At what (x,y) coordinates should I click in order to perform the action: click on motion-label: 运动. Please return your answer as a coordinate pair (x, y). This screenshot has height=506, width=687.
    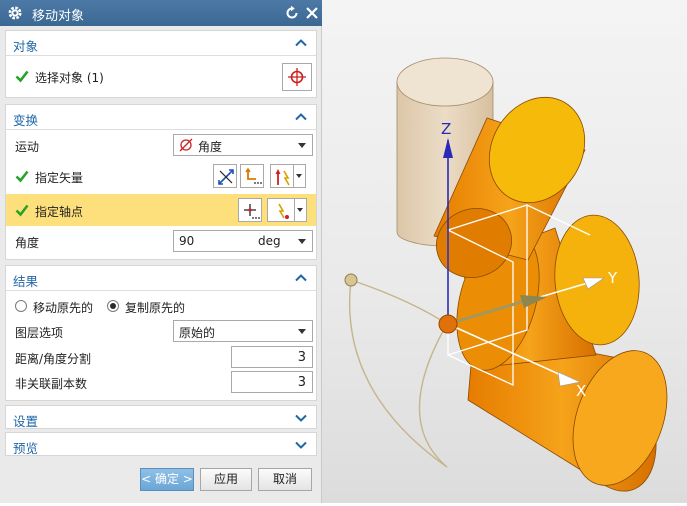
    Looking at the image, I should click on (27, 147).